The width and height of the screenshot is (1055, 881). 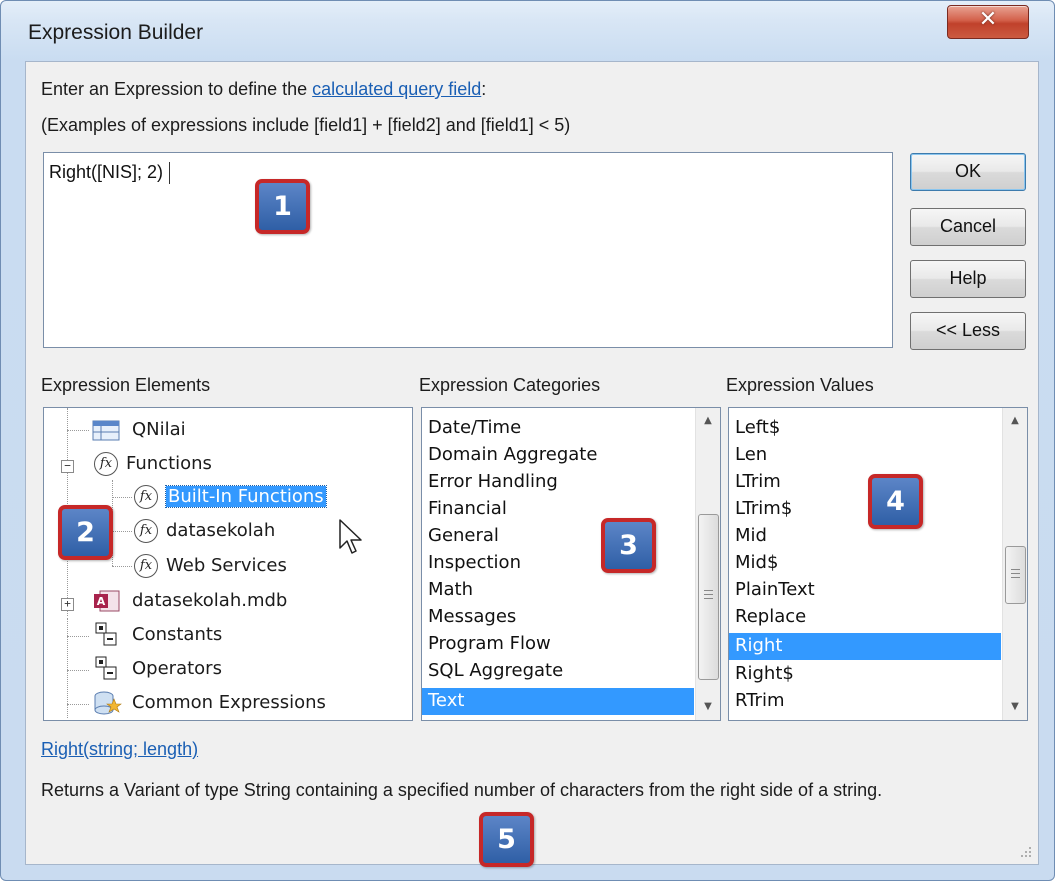 I want to click on expression-value: Right([NIS]; 2), so click(x=106, y=172).